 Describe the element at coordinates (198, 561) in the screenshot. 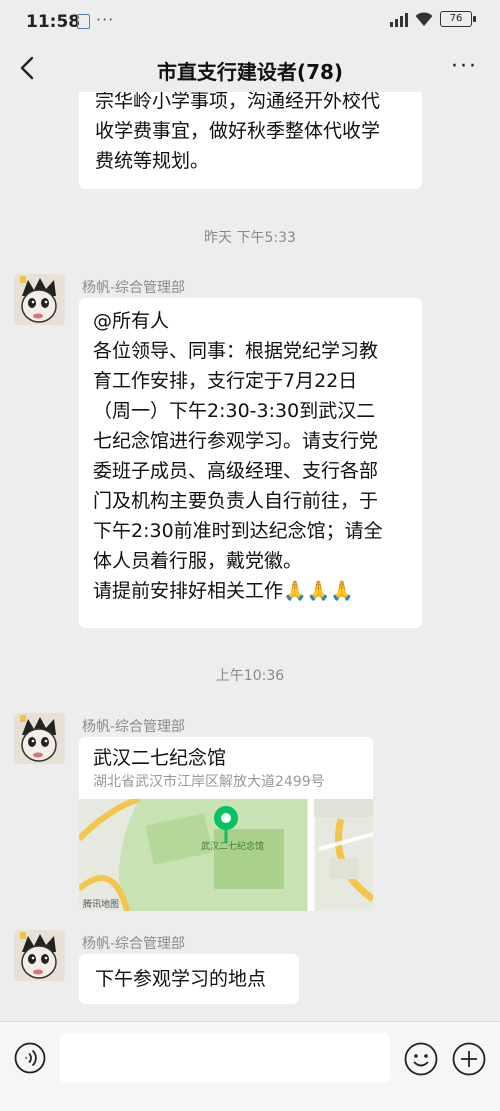

I see `message-line: 体人员着行服，戴党徽。` at that location.